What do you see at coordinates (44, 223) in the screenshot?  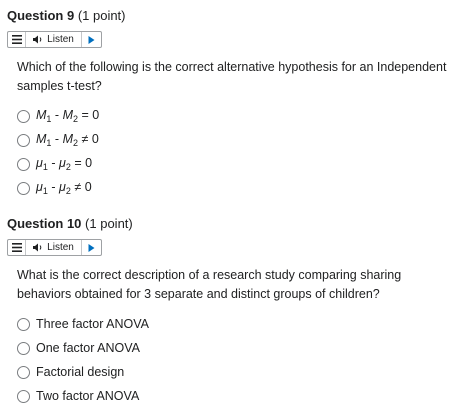 I see `question-title: Question 10` at bounding box center [44, 223].